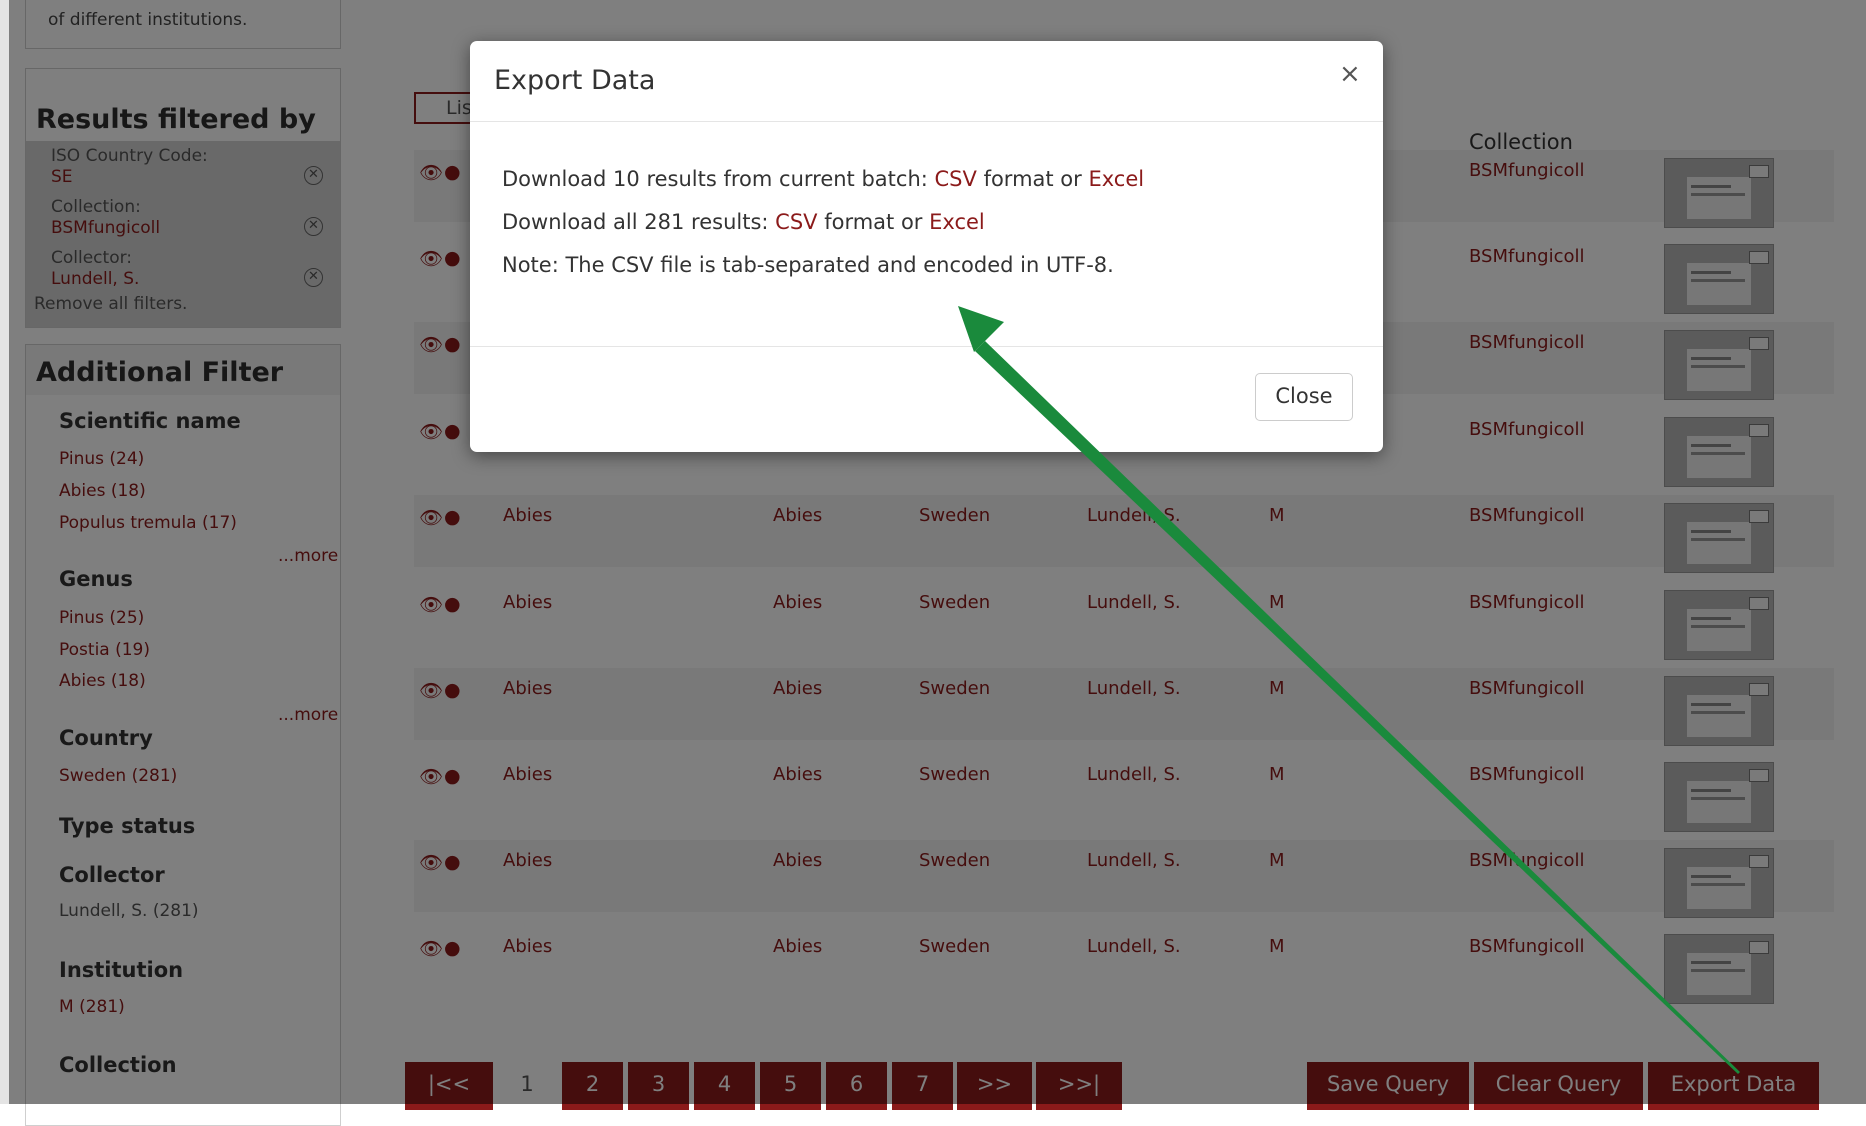 This screenshot has height=1126, width=1866. What do you see at coordinates (635, 222) in the screenshot?
I see `download-all-text: Download all 281 results:` at bounding box center [635, 222].